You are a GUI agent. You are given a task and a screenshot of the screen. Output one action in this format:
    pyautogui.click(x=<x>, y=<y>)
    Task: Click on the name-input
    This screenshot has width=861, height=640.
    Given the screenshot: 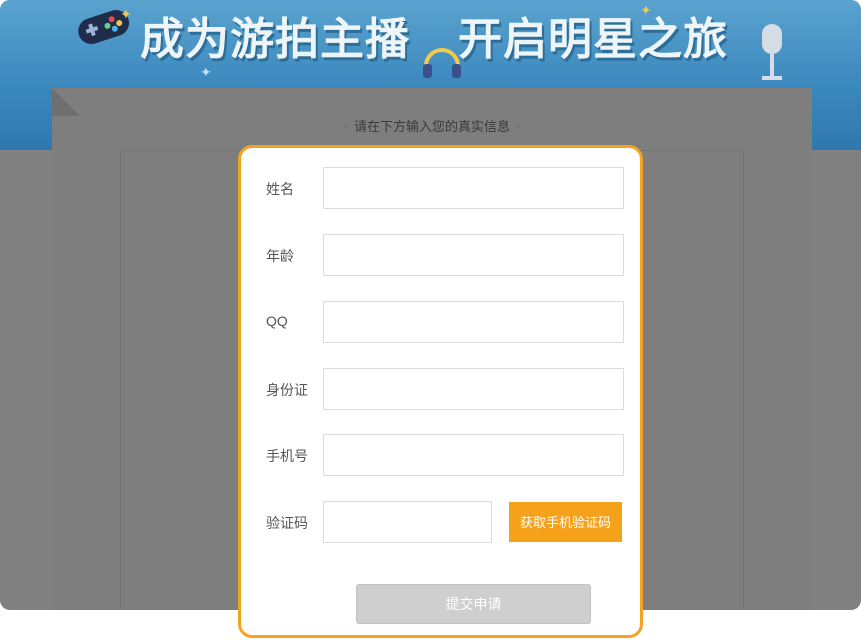 What is the action you would take?
    pyautogui.click(x=473, y=188)
    